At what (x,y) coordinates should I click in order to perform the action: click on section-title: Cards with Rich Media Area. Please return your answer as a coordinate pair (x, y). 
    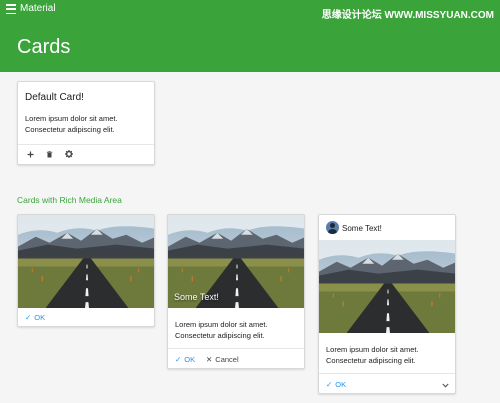
    Looking at the image, I should click on (69, 200).